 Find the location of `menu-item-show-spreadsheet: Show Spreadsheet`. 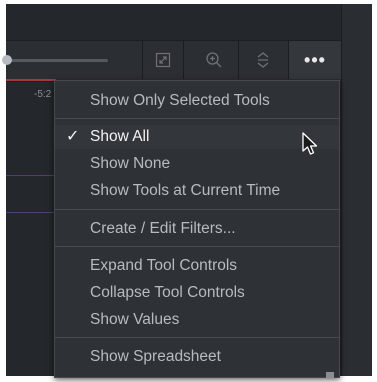

menu-item-show-spreadsheet: Show Spreadsheet is located at coordinates (197, 357).